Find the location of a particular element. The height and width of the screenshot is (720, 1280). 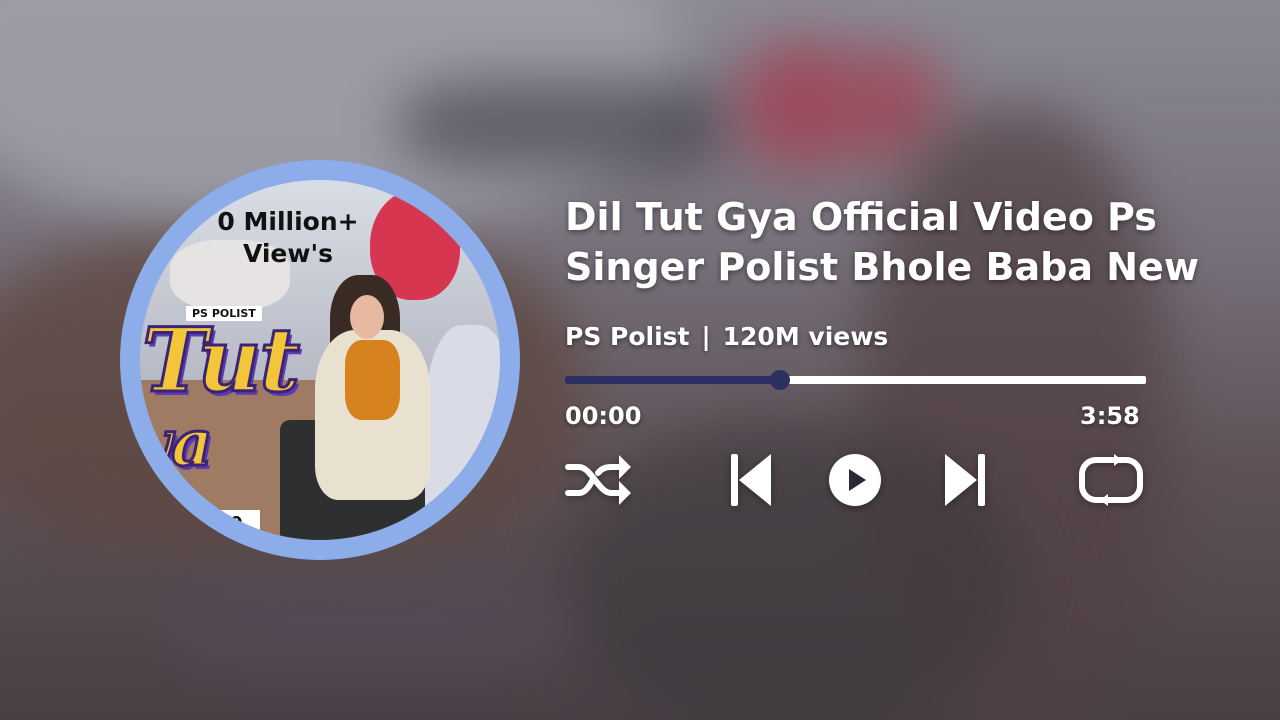

next-button is located at coordinates (966, 480).